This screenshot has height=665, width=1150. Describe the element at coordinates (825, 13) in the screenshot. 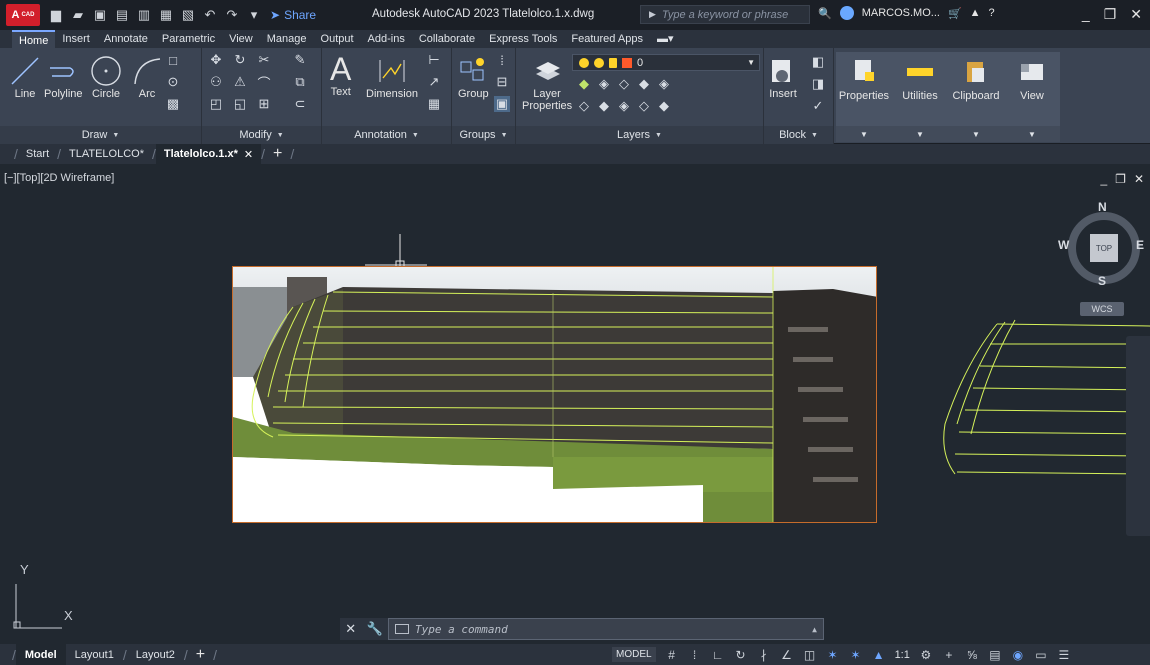

I see `search-icon: 🔍` at that location.